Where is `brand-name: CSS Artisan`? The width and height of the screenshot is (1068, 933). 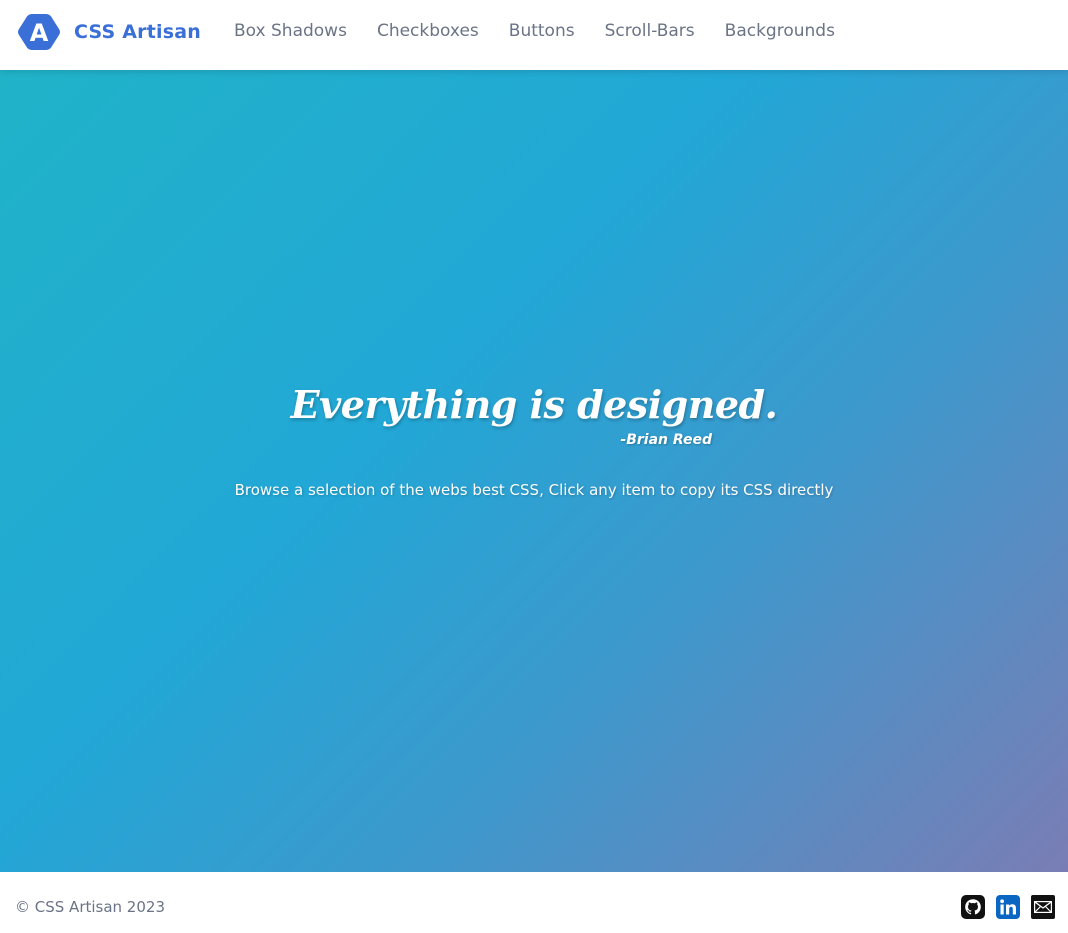 brand-name: CSS Artisan is located at coordinates (137, 32).